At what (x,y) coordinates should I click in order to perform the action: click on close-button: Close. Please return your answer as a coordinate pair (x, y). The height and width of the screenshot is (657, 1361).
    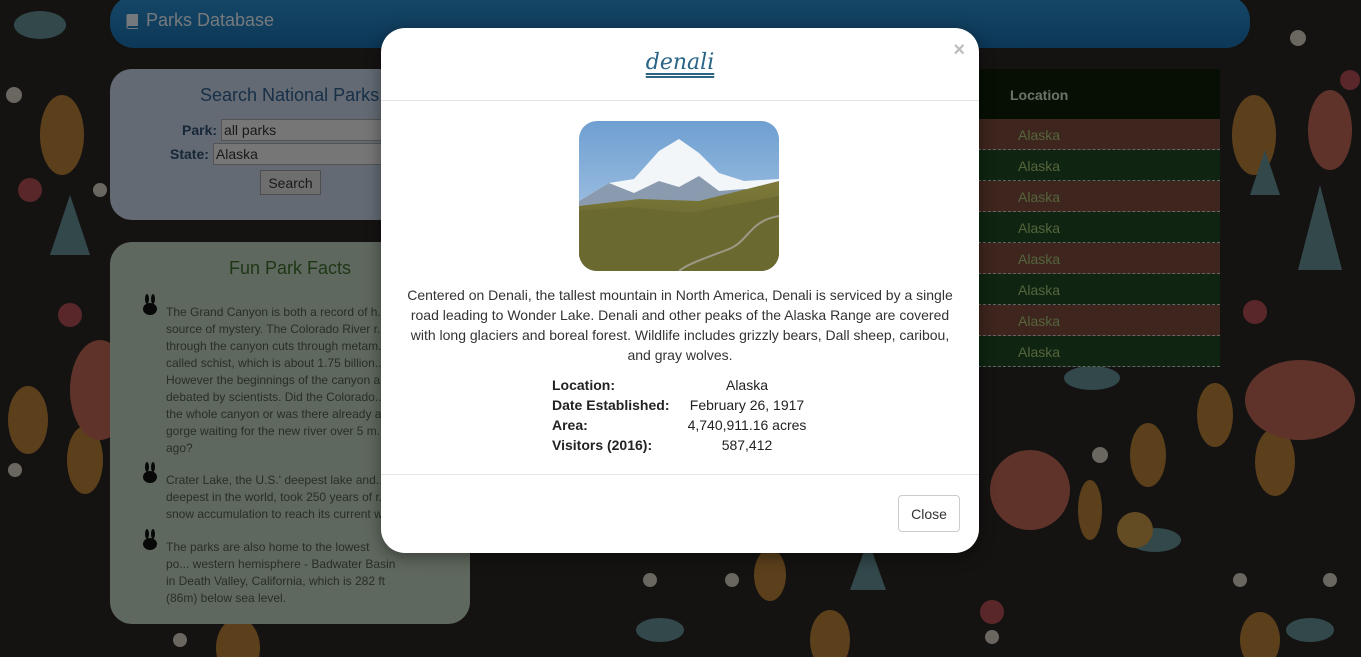
    Looking at the image, I should click on (929, 513).